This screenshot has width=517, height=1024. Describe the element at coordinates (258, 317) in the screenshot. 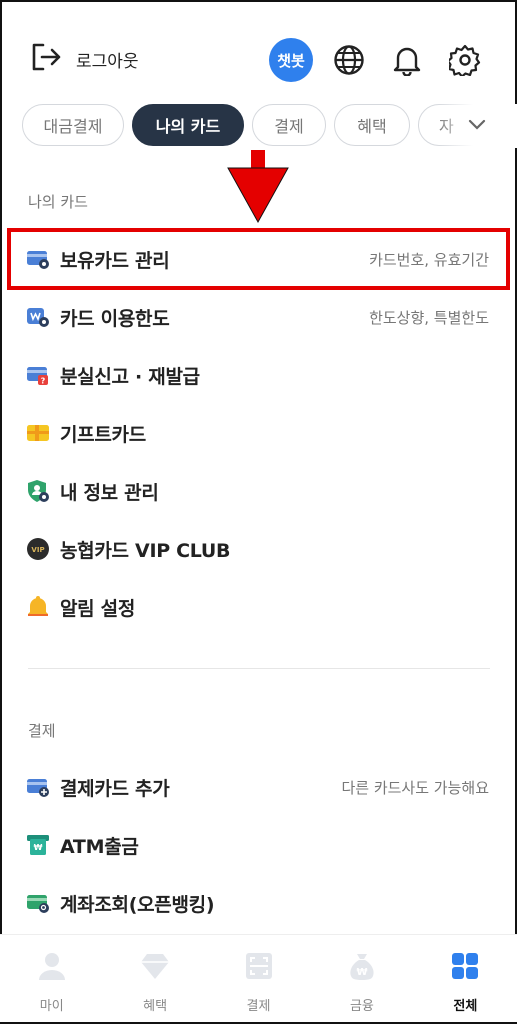

I see `menu-item-card-limit: 카드 이용한도 한도상향, 특별한도` at that location.